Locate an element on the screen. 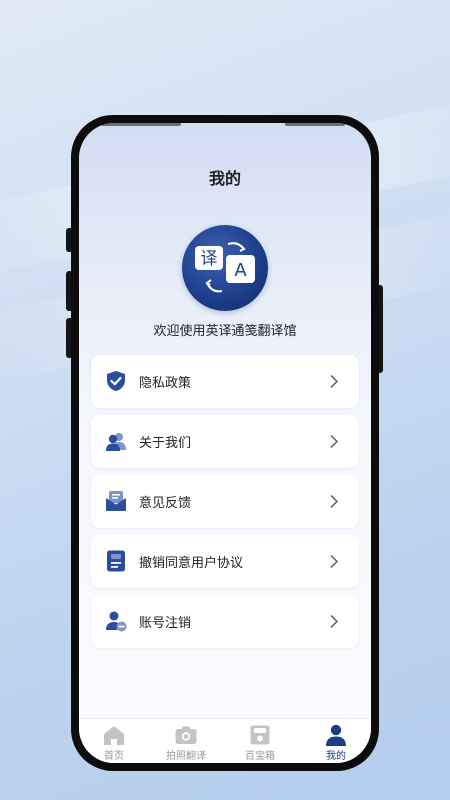 The width and height of the screenshot is (450, 800). tab-label: 首页 is located at coordinates (114, 756).